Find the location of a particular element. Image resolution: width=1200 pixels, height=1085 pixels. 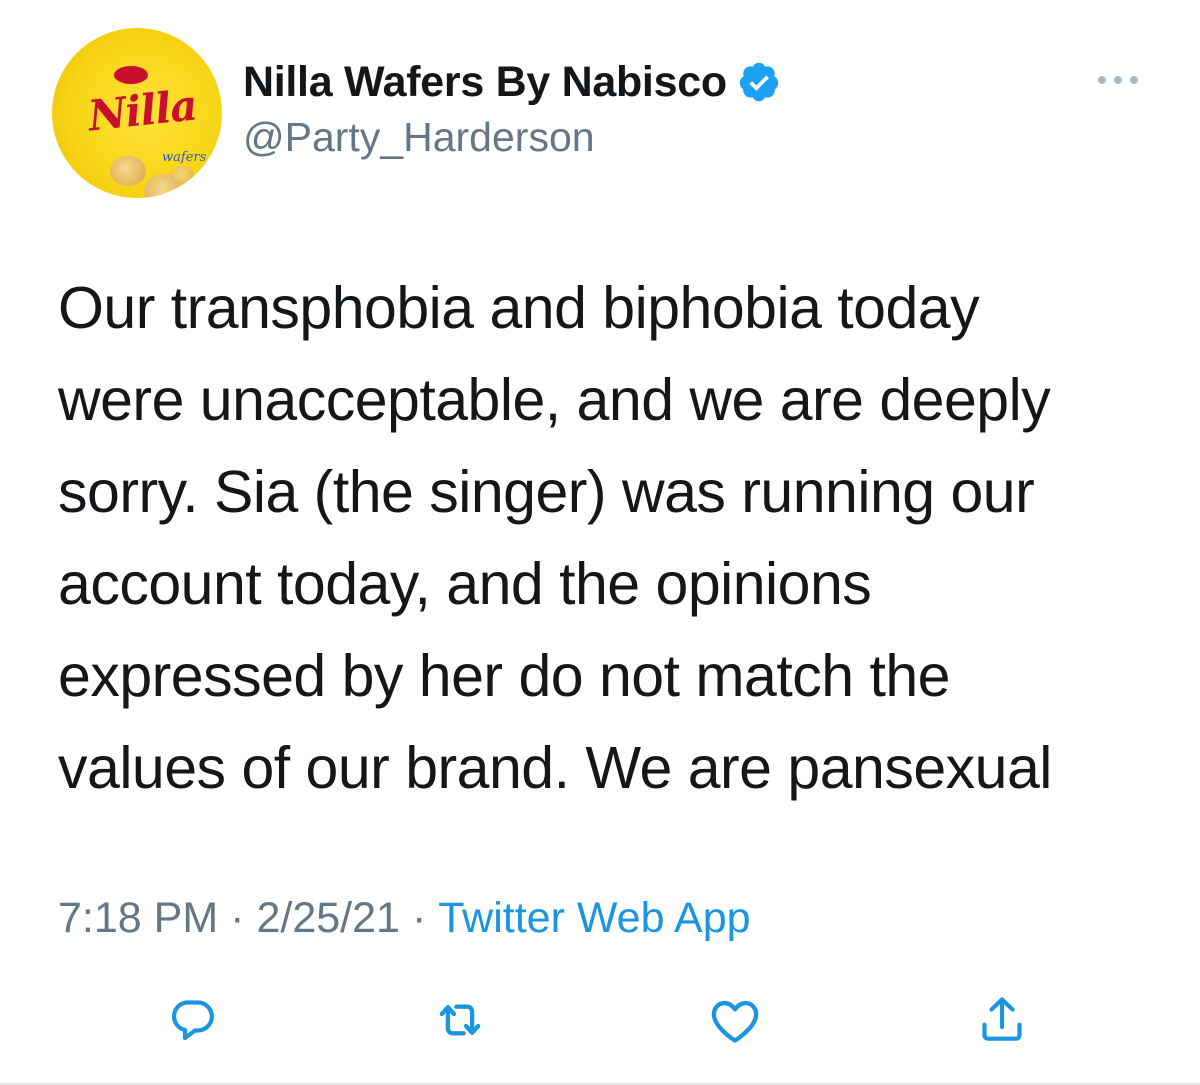

reply-button is located at coordinates (192, 1020).